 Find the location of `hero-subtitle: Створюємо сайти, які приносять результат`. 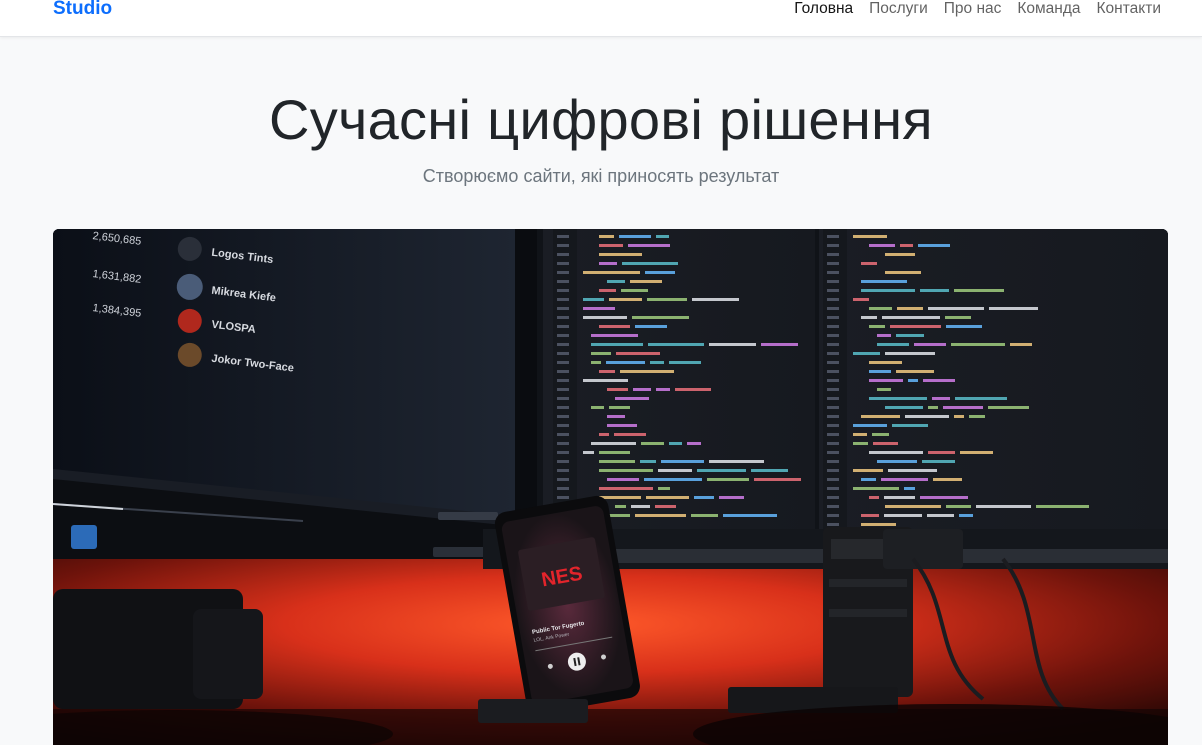

hero-subtitle: Створюємо сайти, які приносять результат is located at coordinates (601, 176).